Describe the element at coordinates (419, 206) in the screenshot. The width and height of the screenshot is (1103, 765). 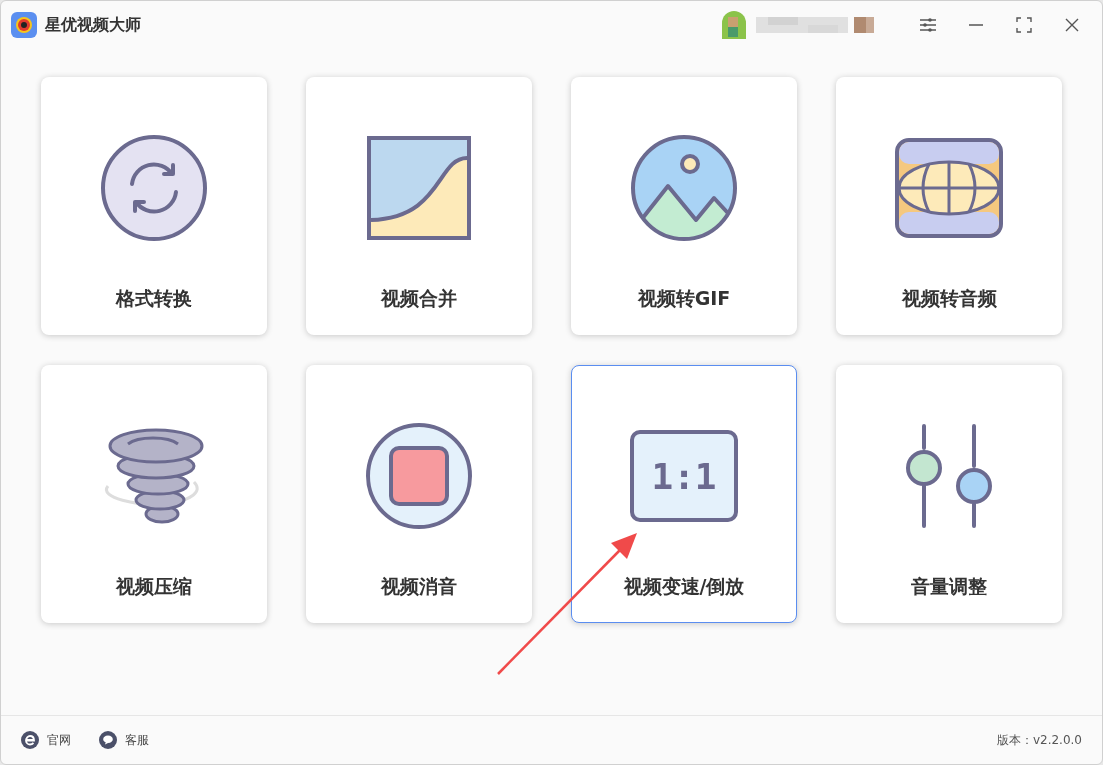
I see `tool-card: 视频合并` at that location.